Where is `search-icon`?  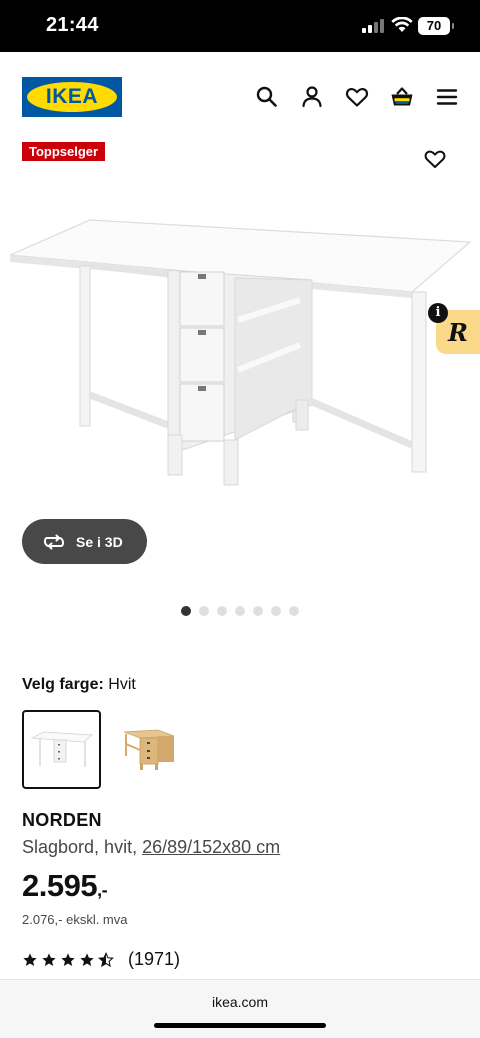
search-icon is located at coordinates (267, 97).